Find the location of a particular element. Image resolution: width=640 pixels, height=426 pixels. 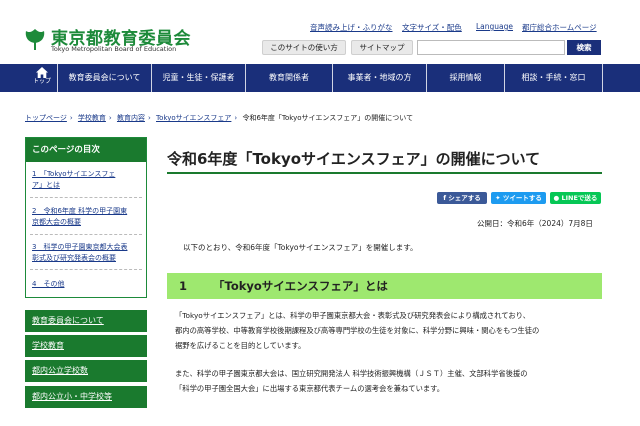

toc-title: このページの目次 is located at coordinates (86, 150).